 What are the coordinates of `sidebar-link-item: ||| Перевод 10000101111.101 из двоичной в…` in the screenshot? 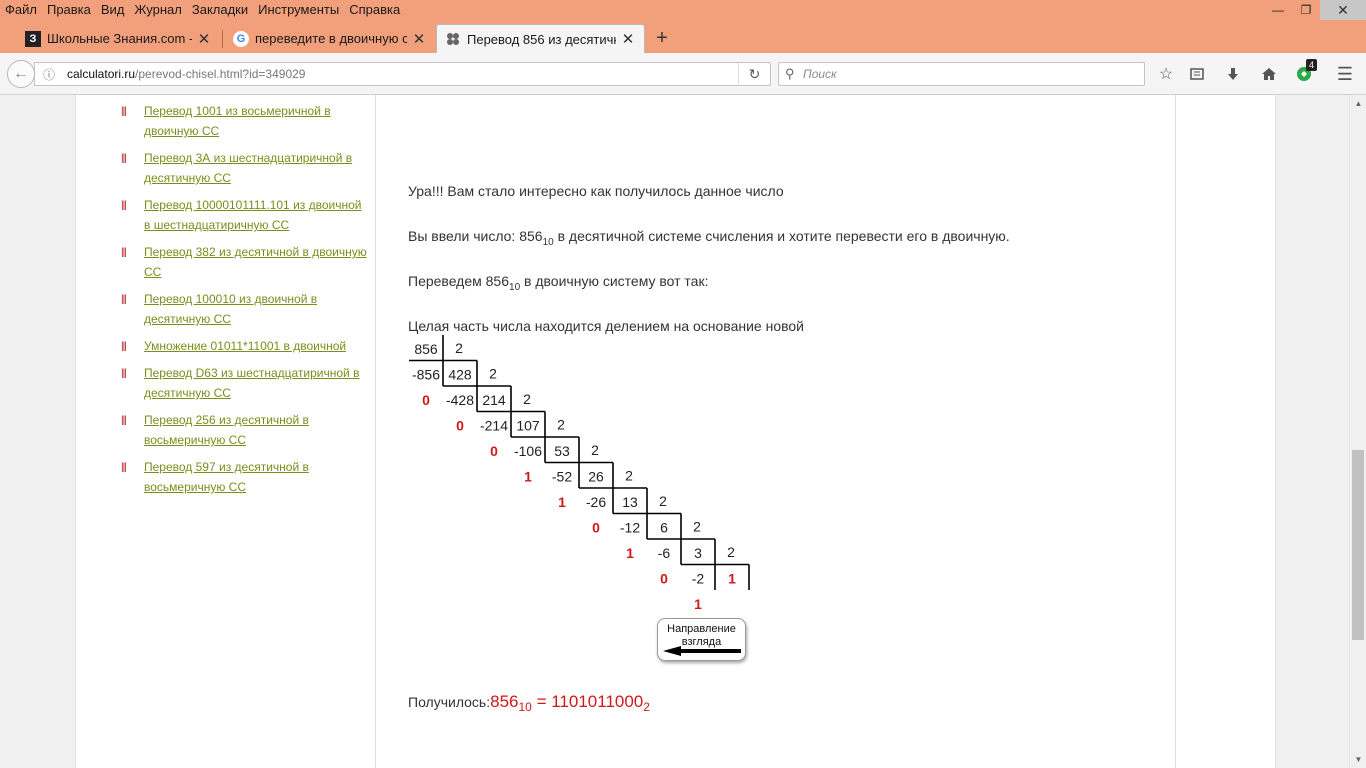 It's located at (246, 215).